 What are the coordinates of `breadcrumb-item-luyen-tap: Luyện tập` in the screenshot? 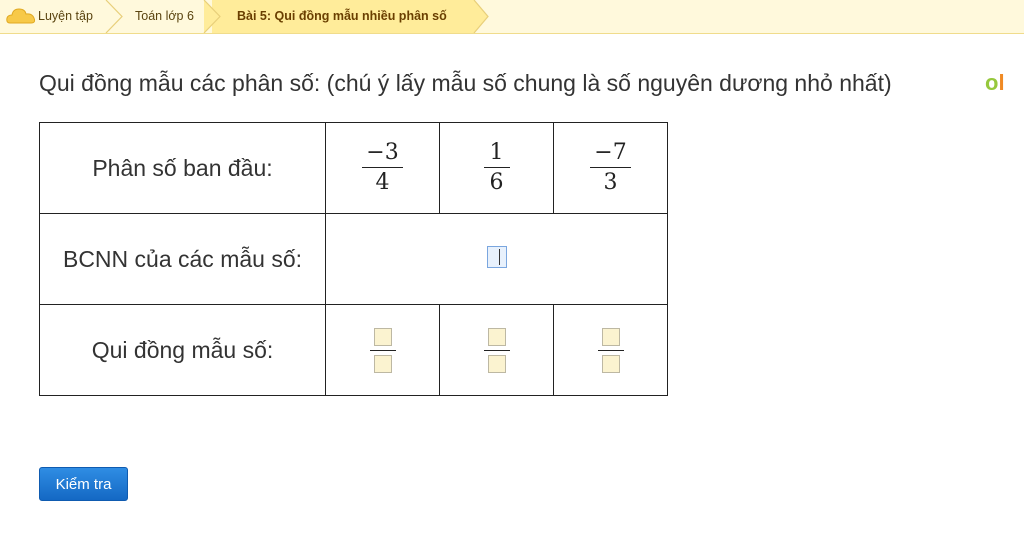 It's located at (65, 16).